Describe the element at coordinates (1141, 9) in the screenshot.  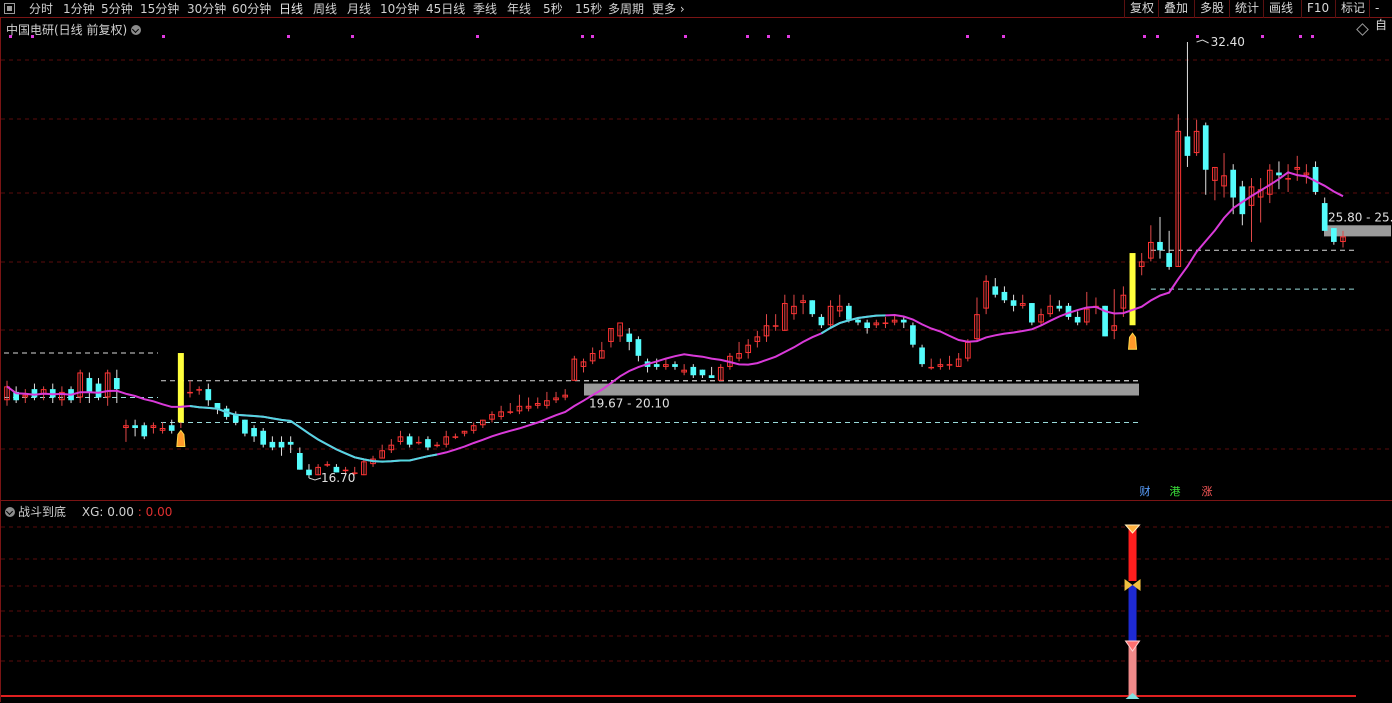
I see `fuquan-button: 复权` at that location.